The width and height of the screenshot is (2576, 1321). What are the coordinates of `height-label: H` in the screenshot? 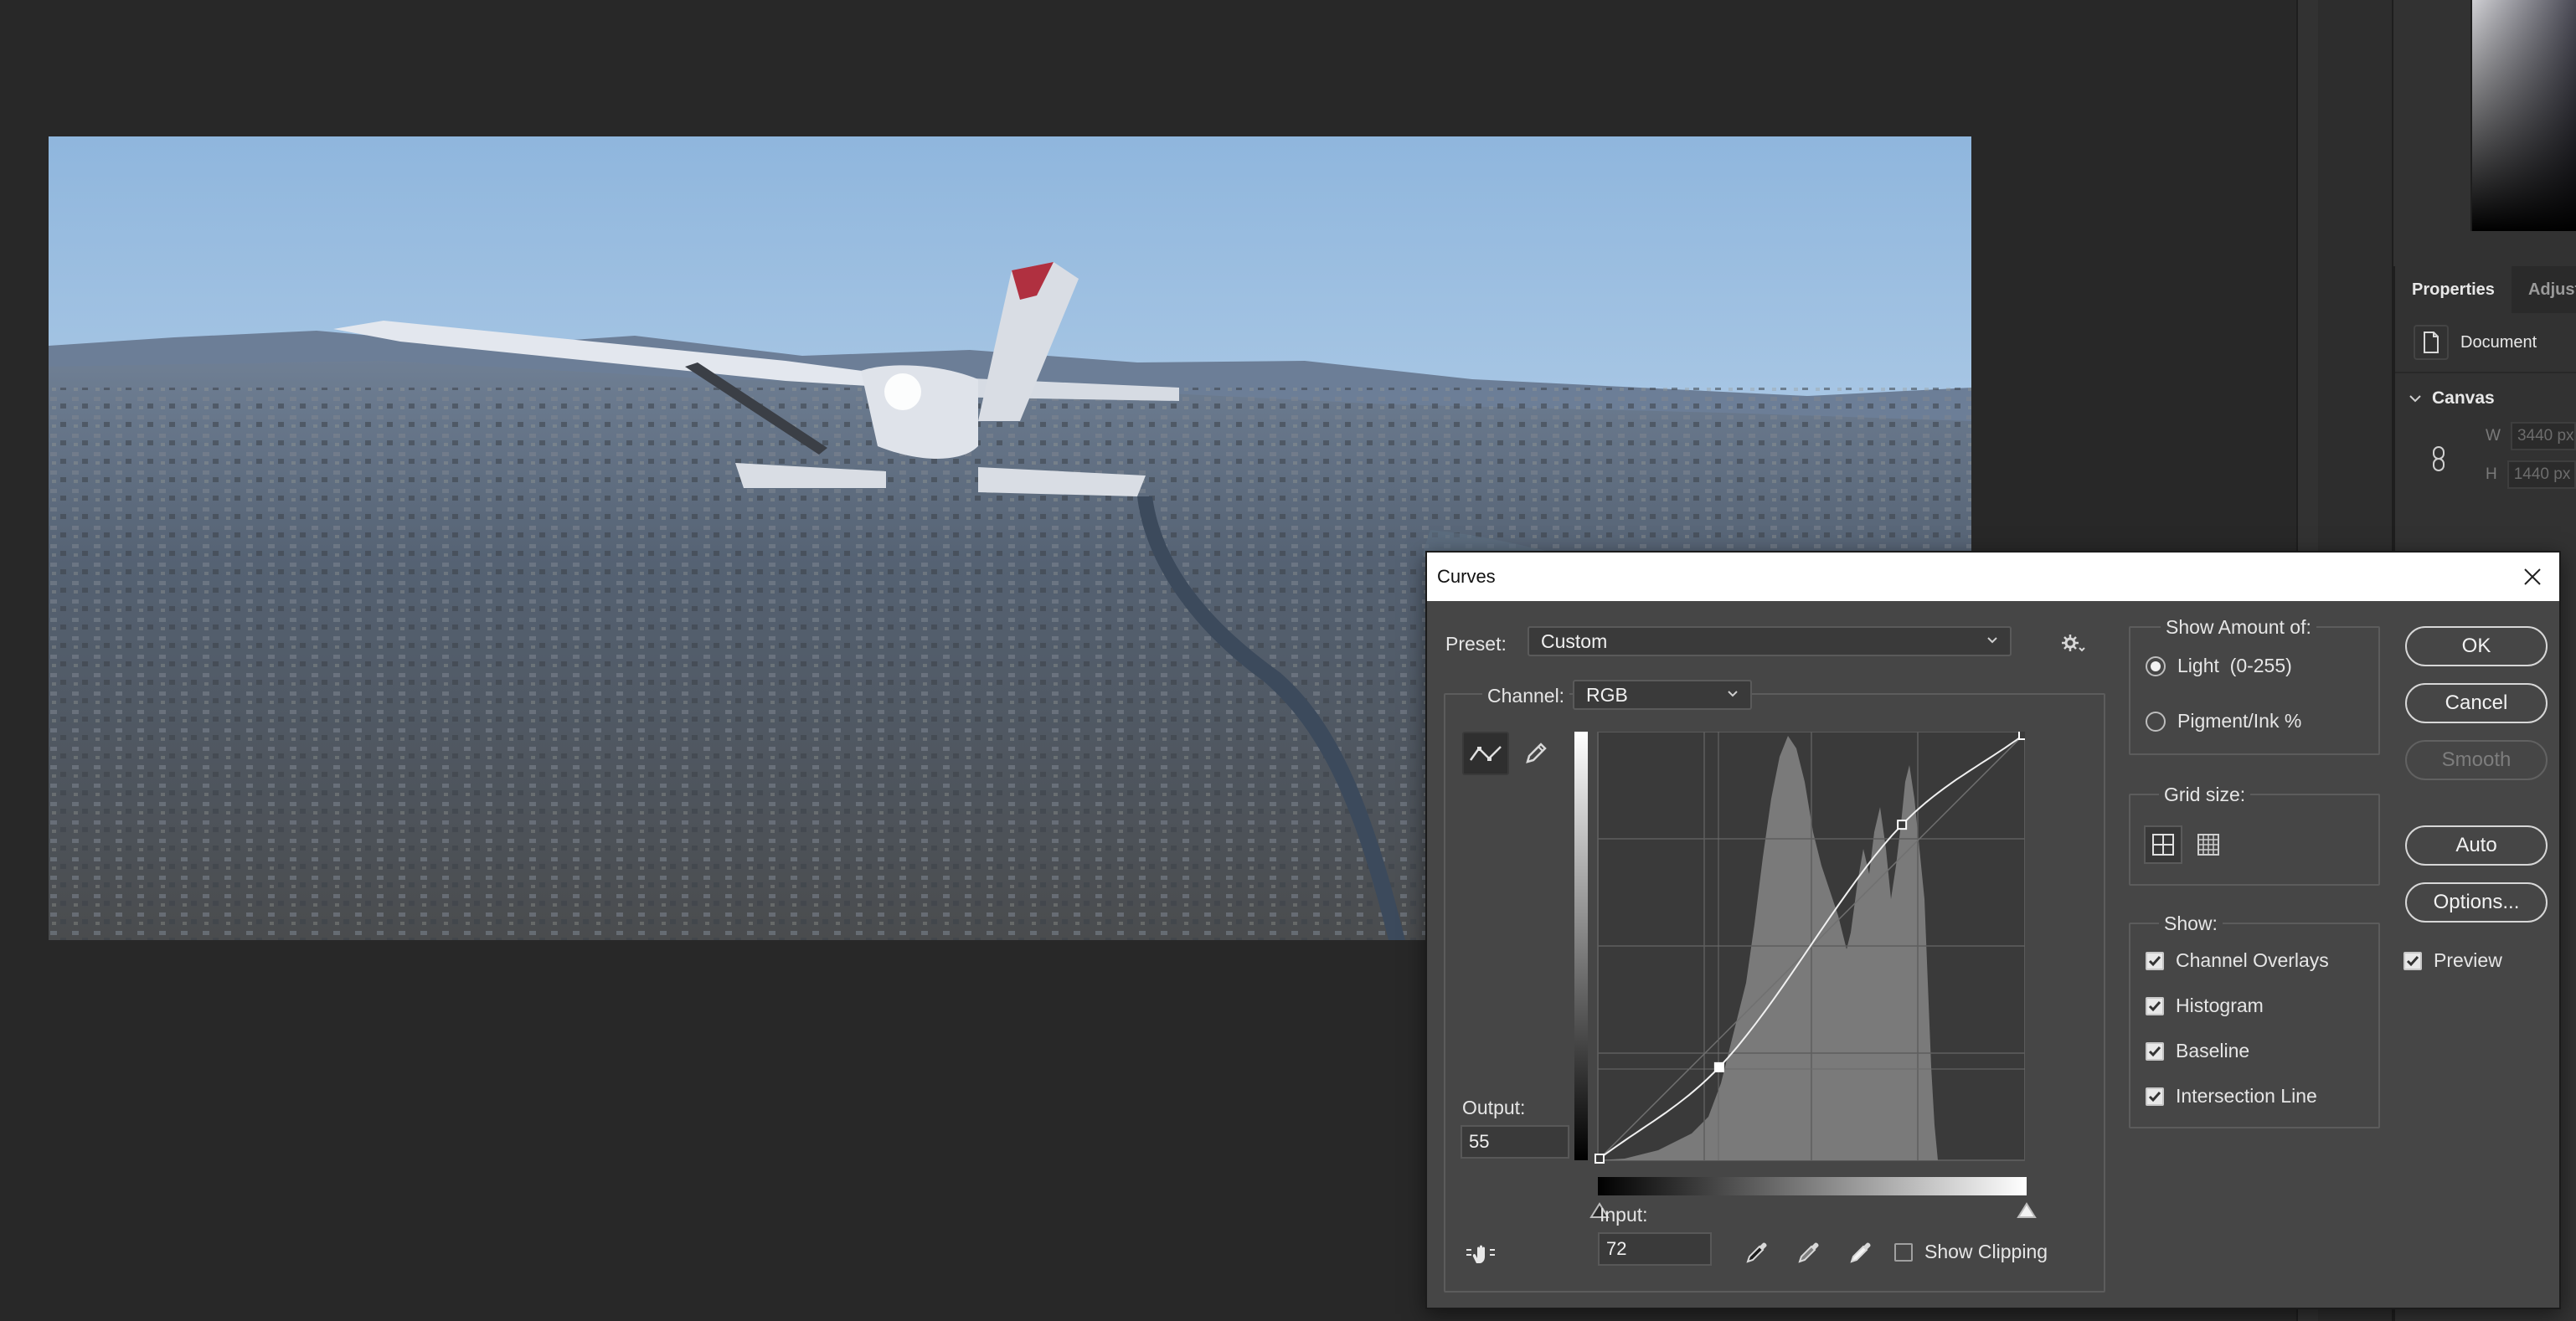 It's located at (2491, 474).